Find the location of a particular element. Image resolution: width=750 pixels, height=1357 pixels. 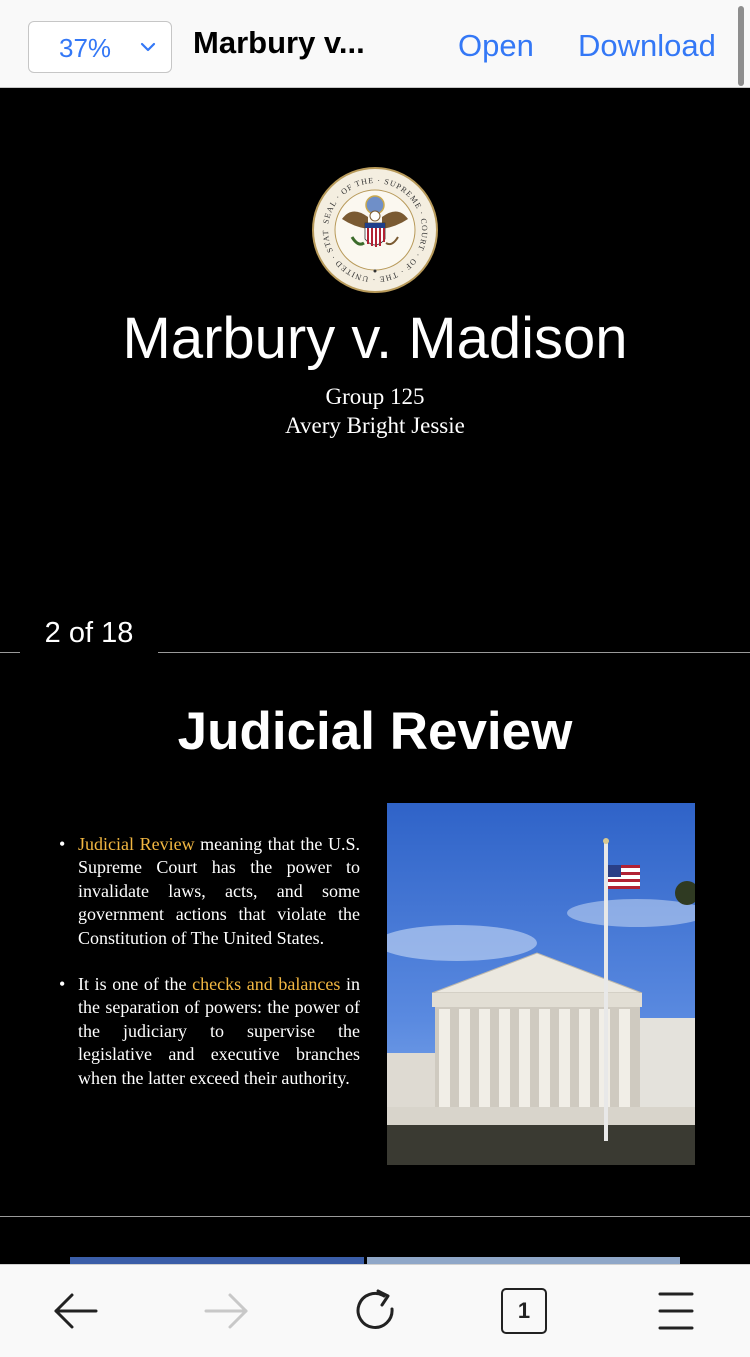

zoom-value: 37% is located at coordinates (85, 48).